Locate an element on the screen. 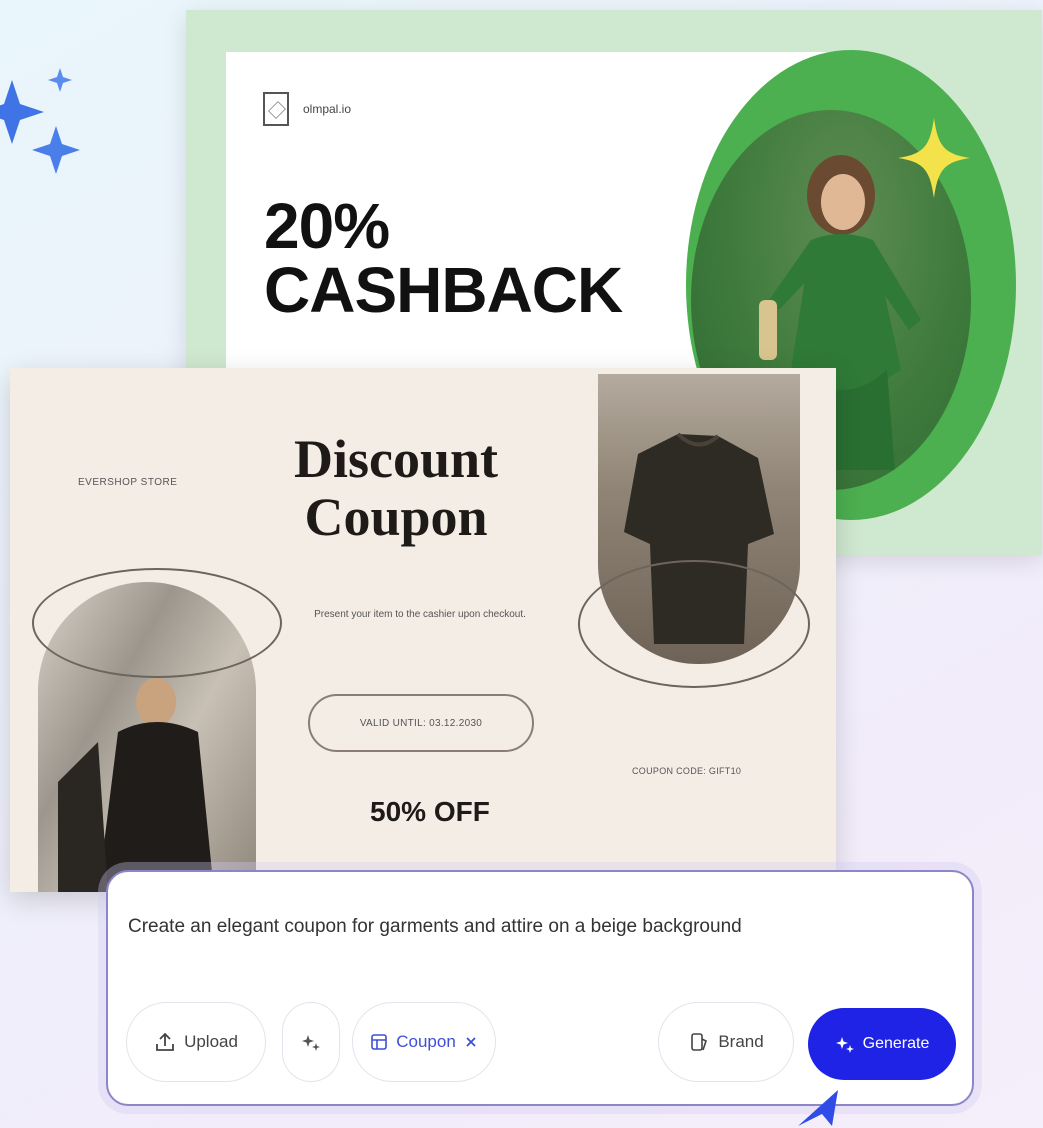 Image resolution: width=1043 pixels, height=1128 pixels. coupon-chip-label: Coupon is located at coordinates (426, 1041).